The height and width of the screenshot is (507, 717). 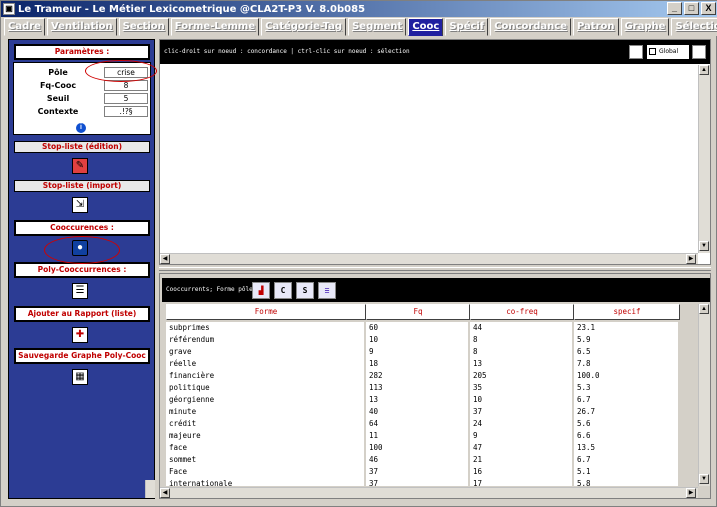 What do you see at coordinates (522, 412) in the screenshot?
I see `table-cell: 37` at bounding box center [522, 412].